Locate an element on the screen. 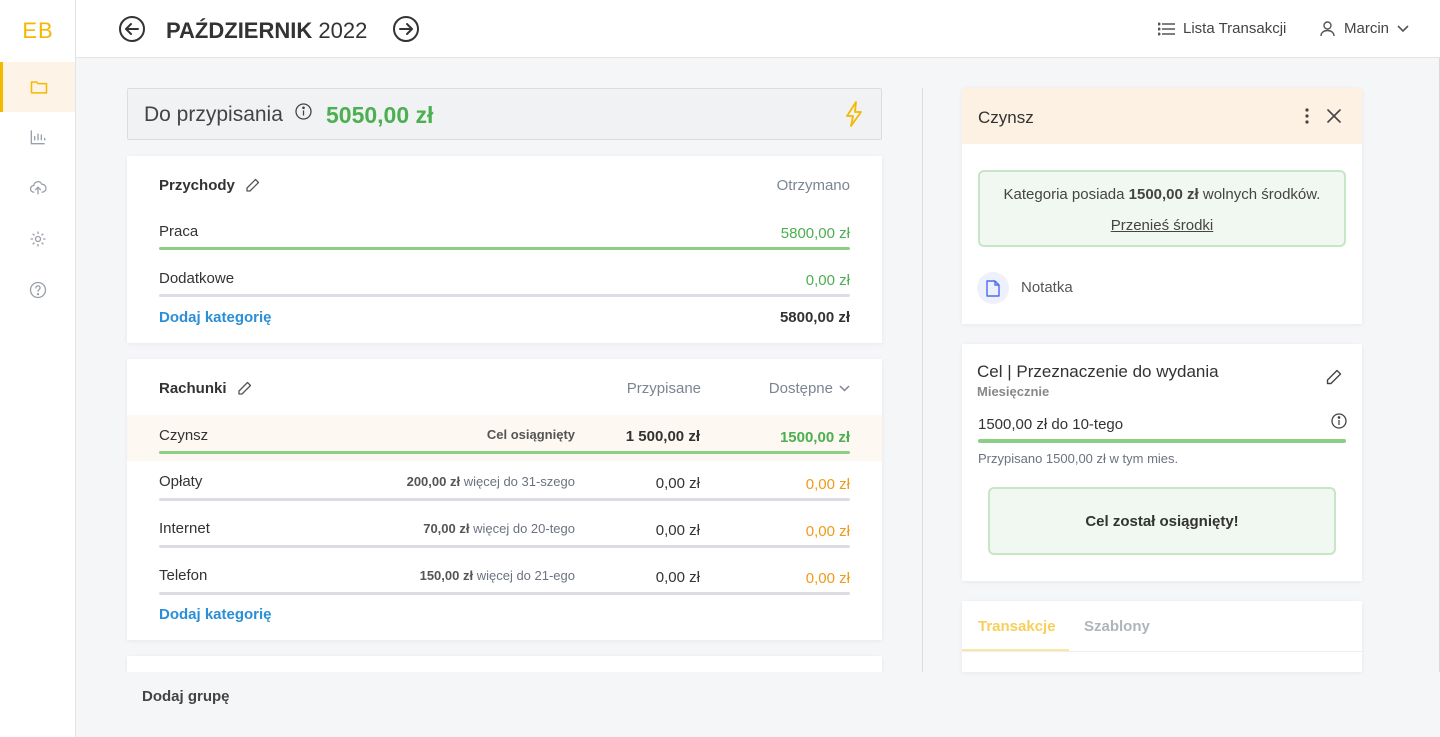 Image resolution: width=1440 pixels, height=737 pixels. tab-transactions: Transakcje is located at coordinates (1017, 626).